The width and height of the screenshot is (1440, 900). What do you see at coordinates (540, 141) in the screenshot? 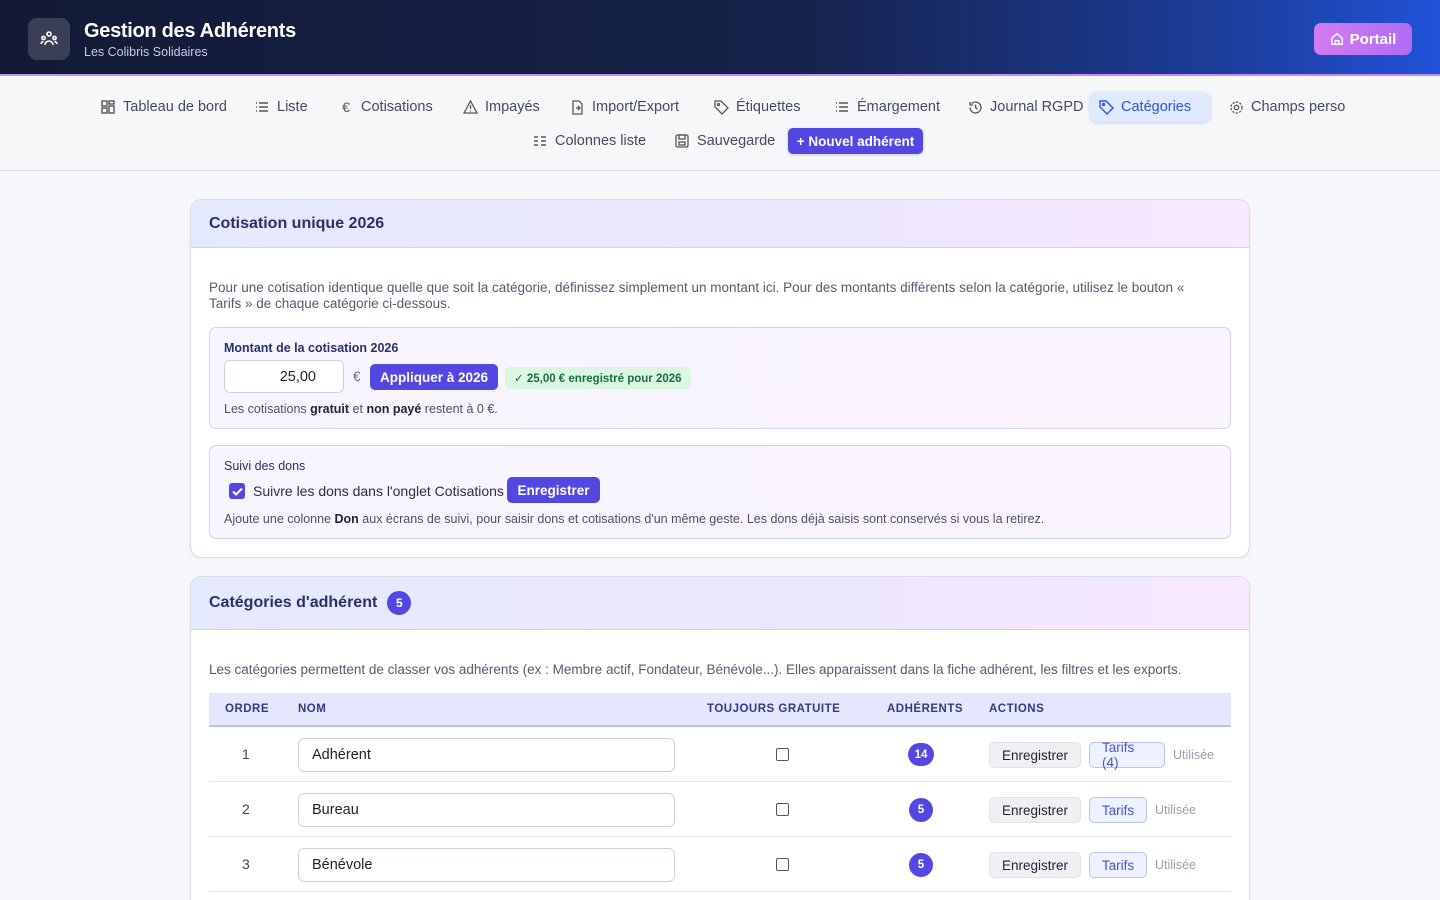
I see `columns-icon` at bounding box center [540, 141].